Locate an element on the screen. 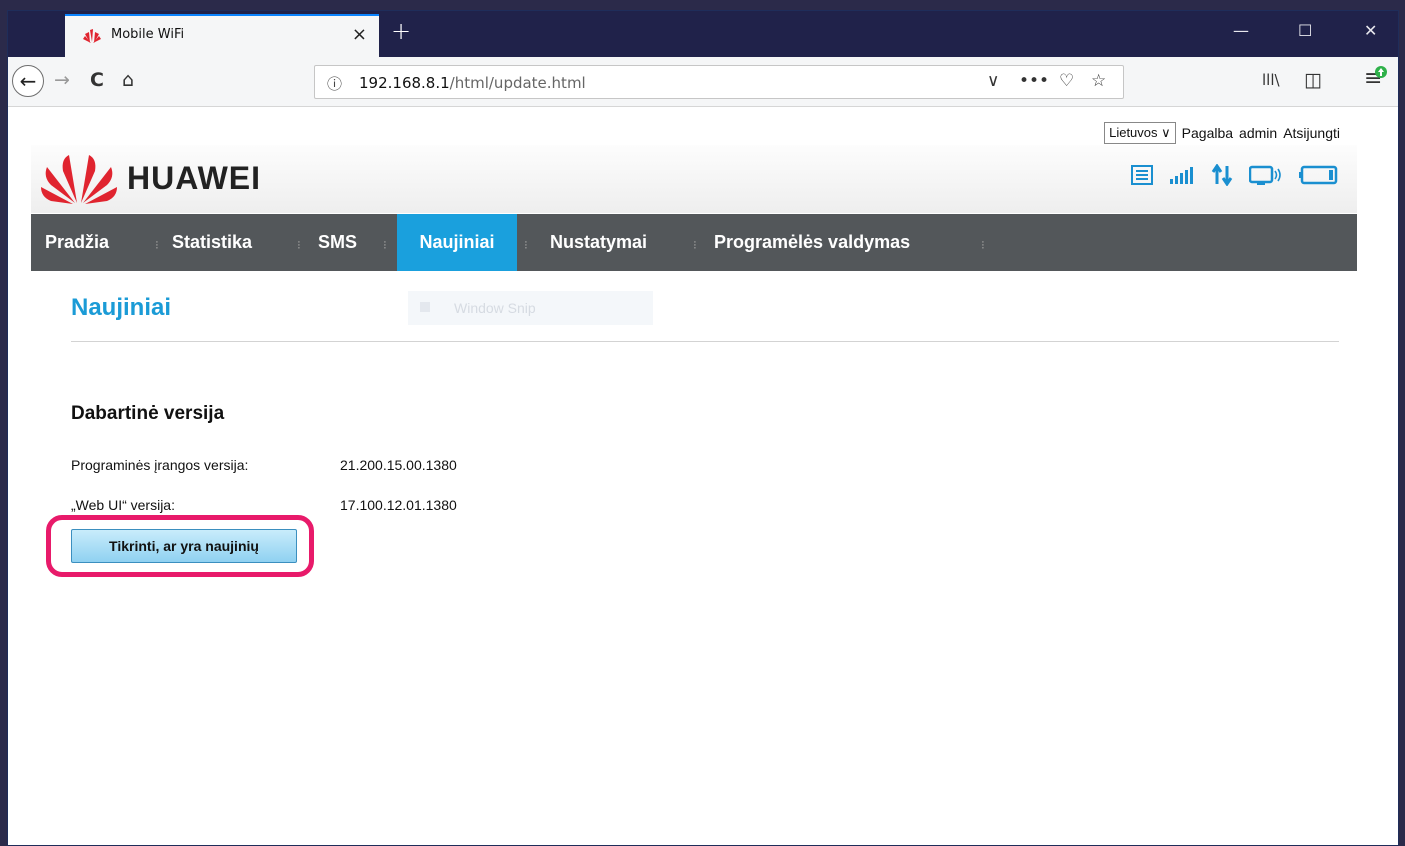 Image resolution: width=1405 pixels, height=846 pixels. home-icon: ⌂ is located at coordinates (128, 80).